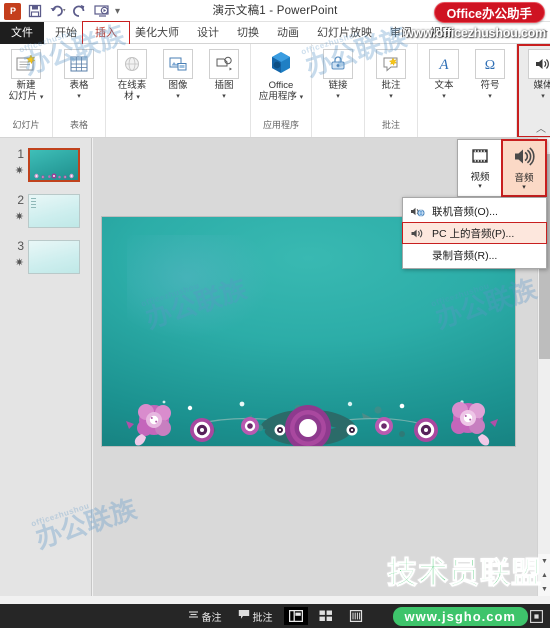 The width and height of the screenshot is (550, 628). I want to click on symbol-label: 符号, so click(490, 85).